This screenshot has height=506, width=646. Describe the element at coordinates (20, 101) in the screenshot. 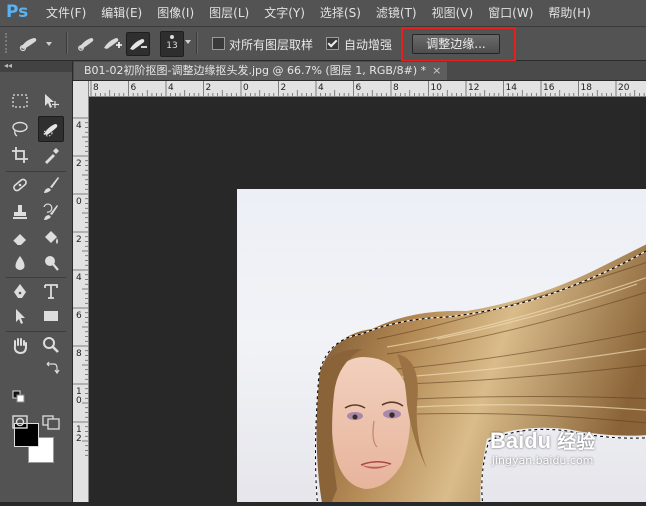

I see `marquee-tool-icon` at that location.